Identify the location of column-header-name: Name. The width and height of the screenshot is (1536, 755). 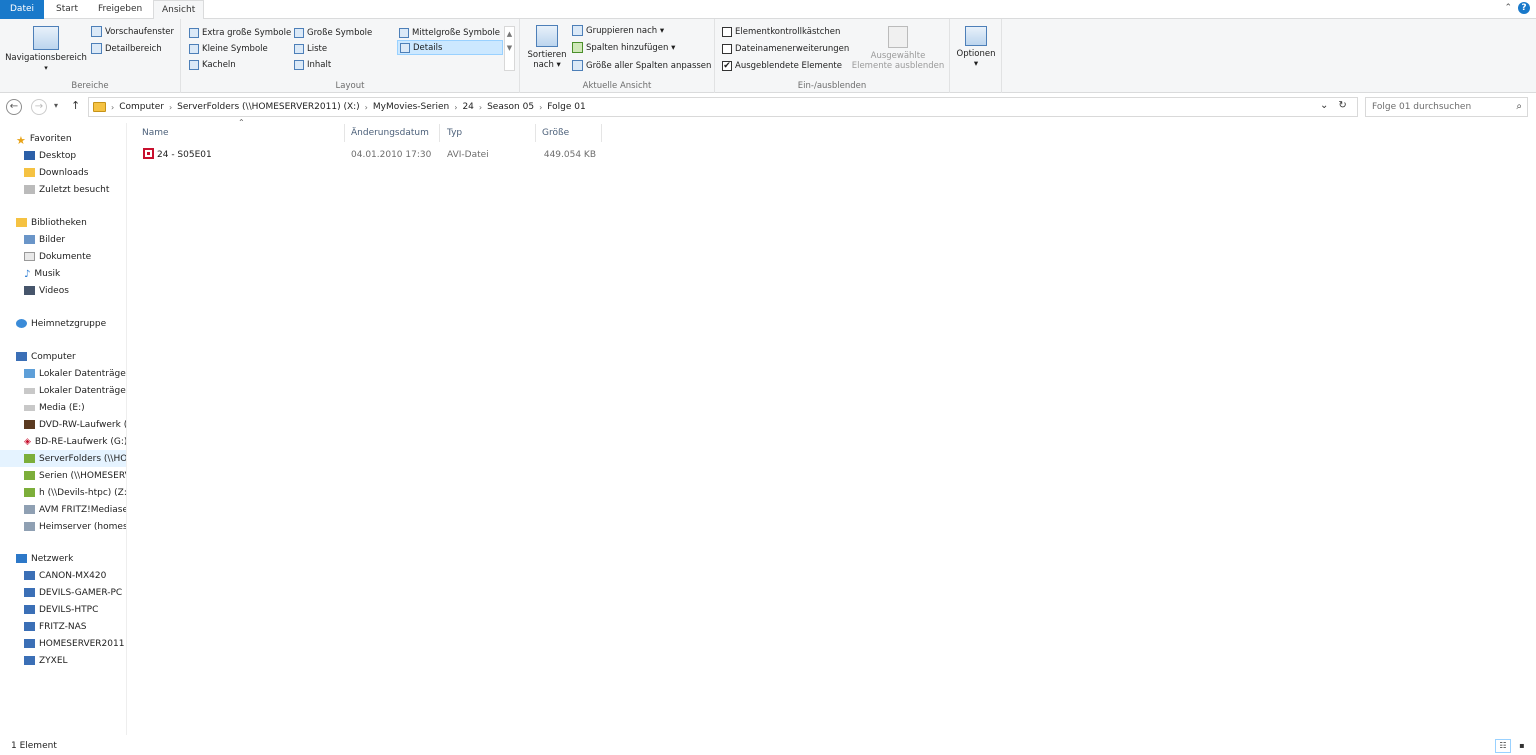
(243, 133).